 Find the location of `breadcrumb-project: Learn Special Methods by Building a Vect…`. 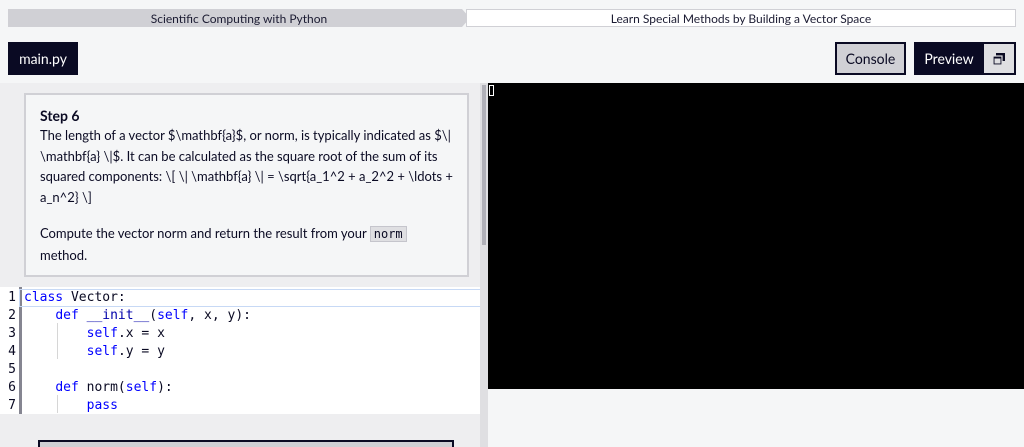

breadcrumb-project: Learn Special Methods by Building a Vect… is located at coordinates (741, 18).